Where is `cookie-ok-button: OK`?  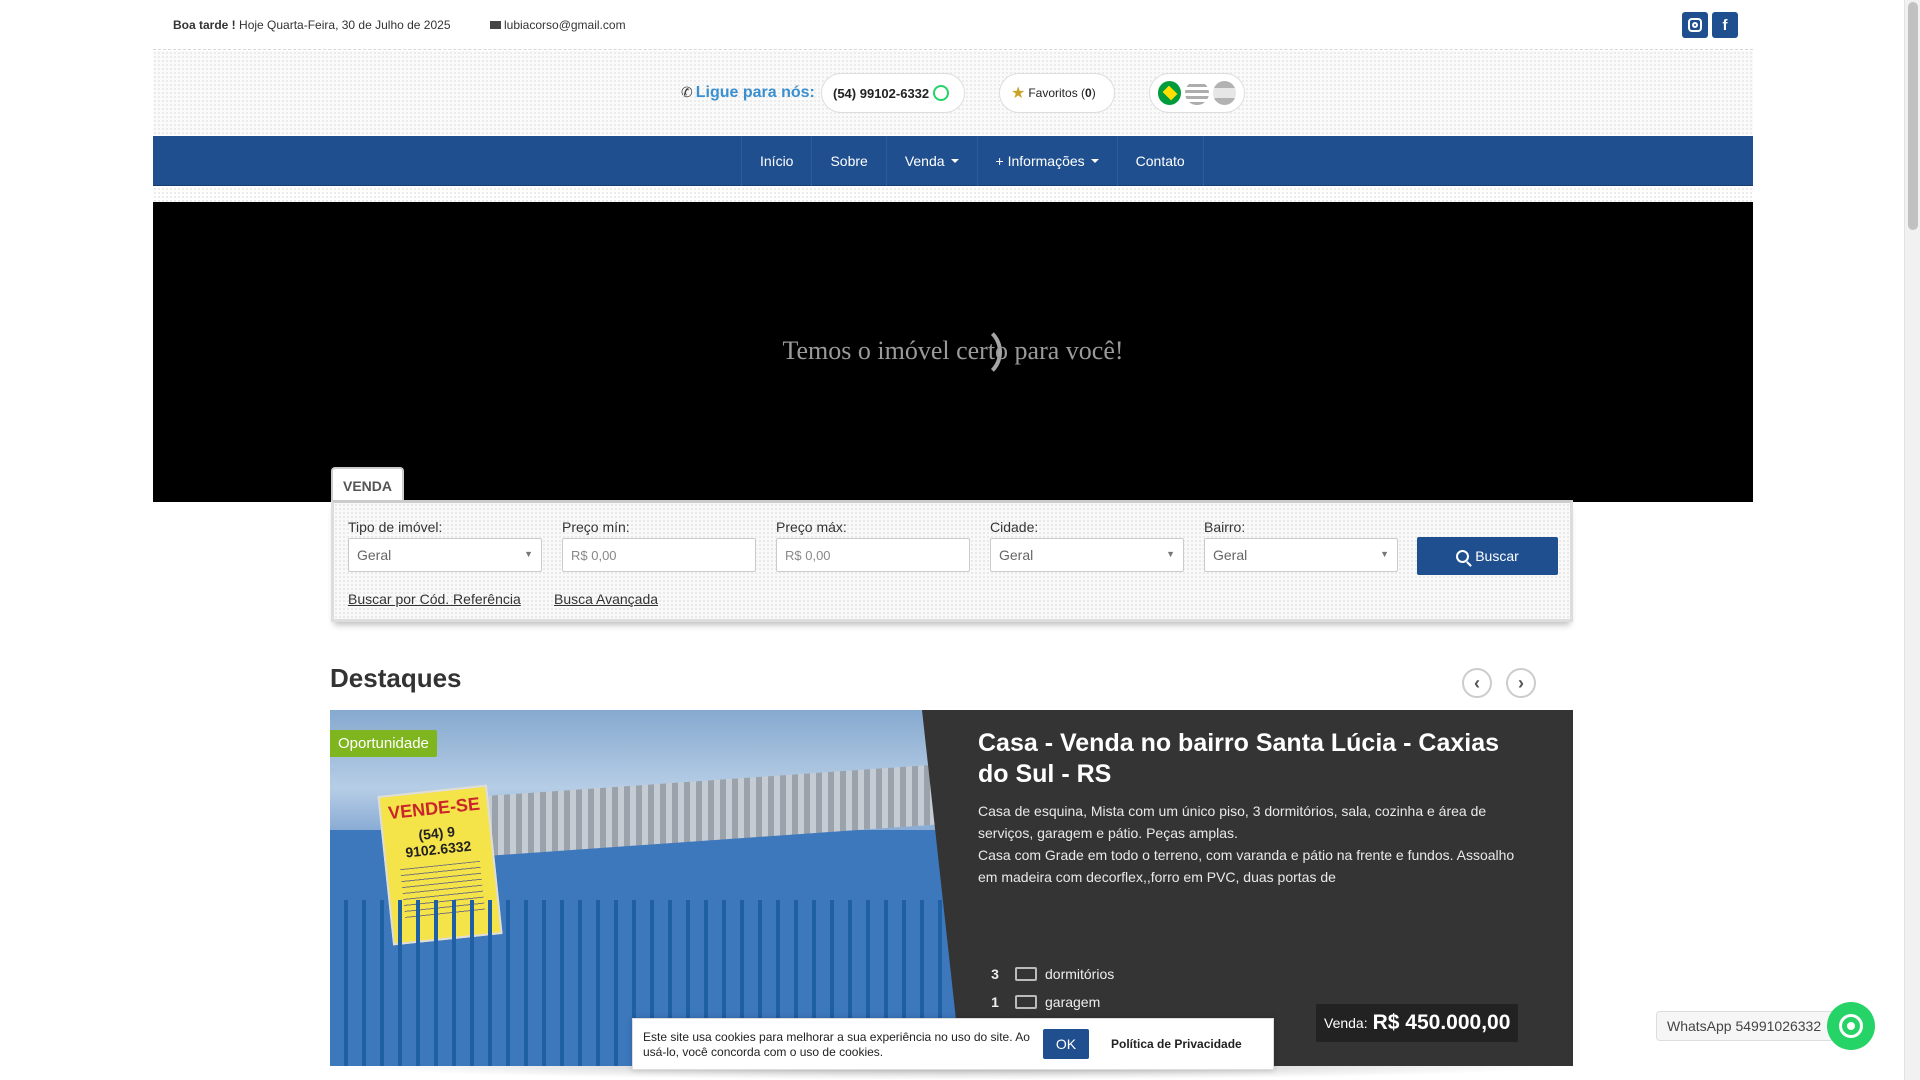
cookie-ok-button: OK is located at coordinates (1066, 1044).